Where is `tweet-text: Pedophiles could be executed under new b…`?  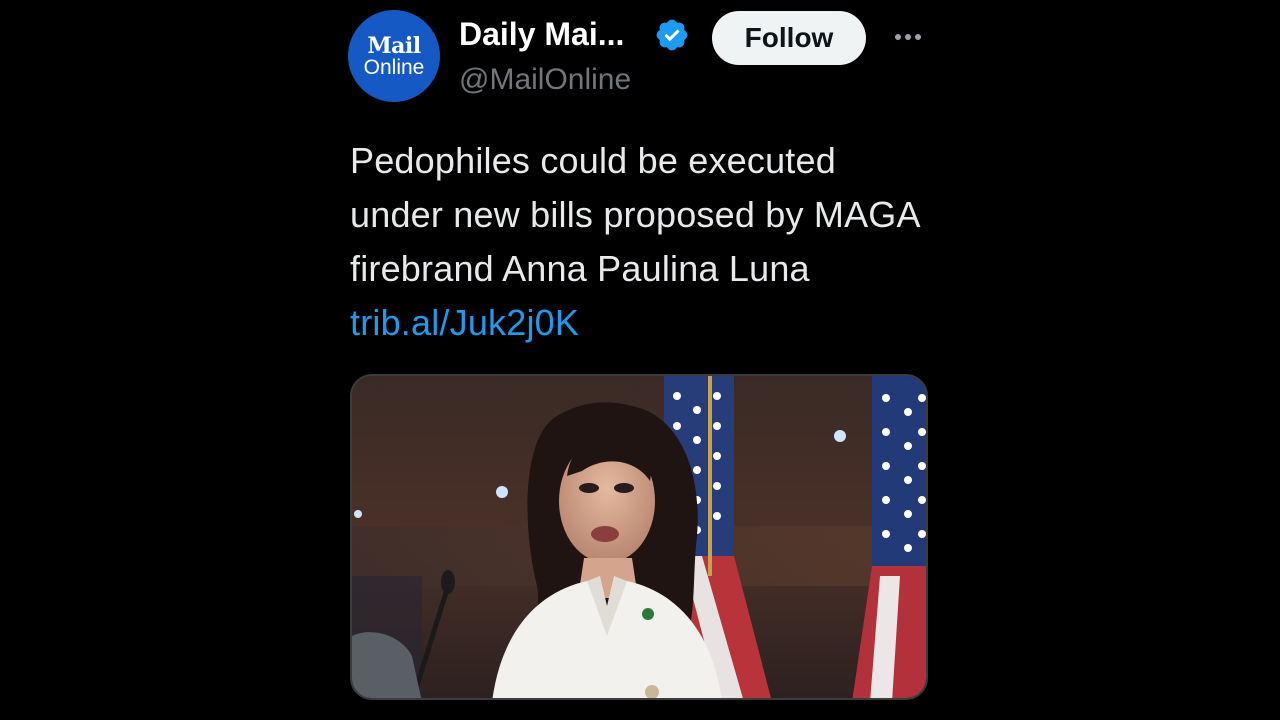
tweet-text: Pedophiles could be executed under new b… is located at coordinates (635, 242).